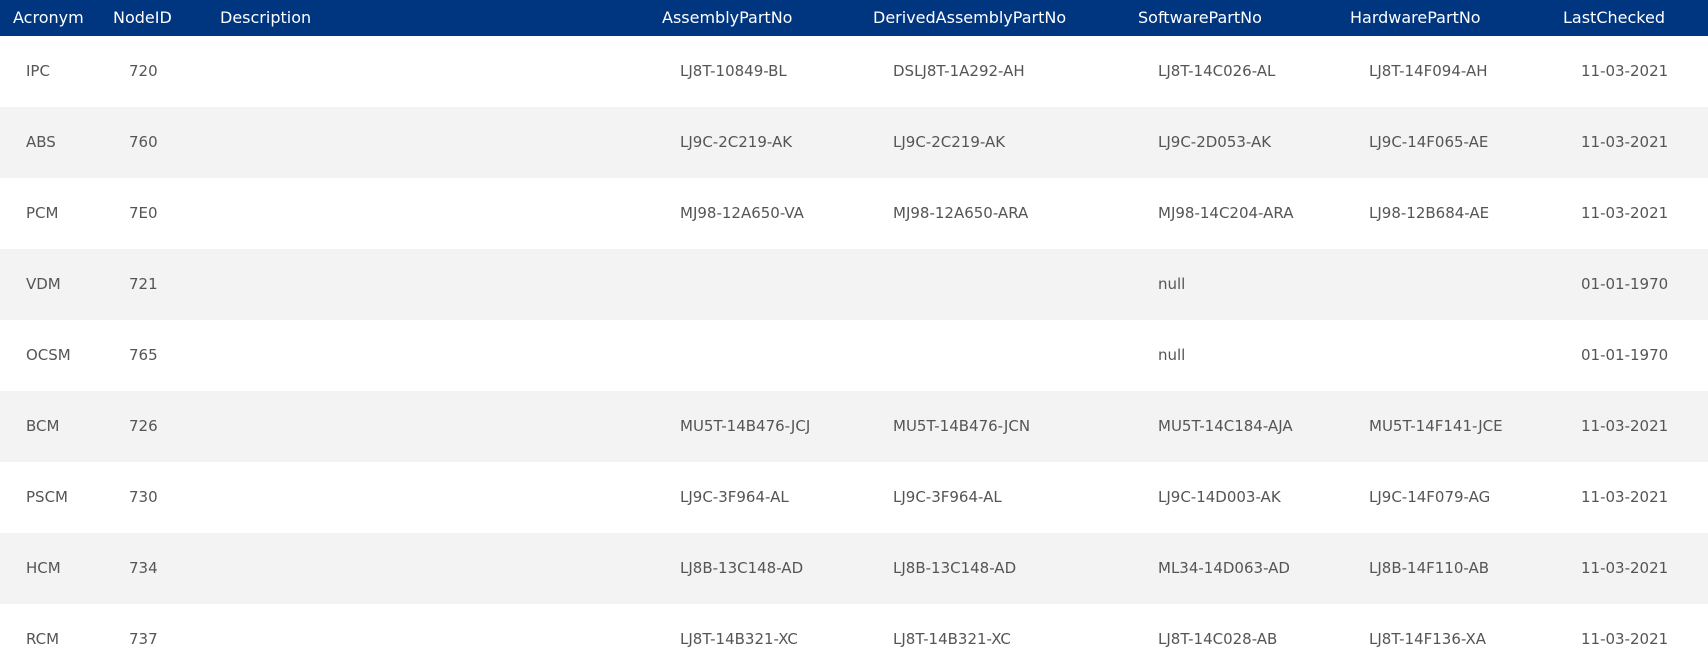 Image resolution: width=1708 pixels, height=663 pixels. I want to click on cell-assembly-part-no: MU5T-14B476-JCJ, so click(745, 426).